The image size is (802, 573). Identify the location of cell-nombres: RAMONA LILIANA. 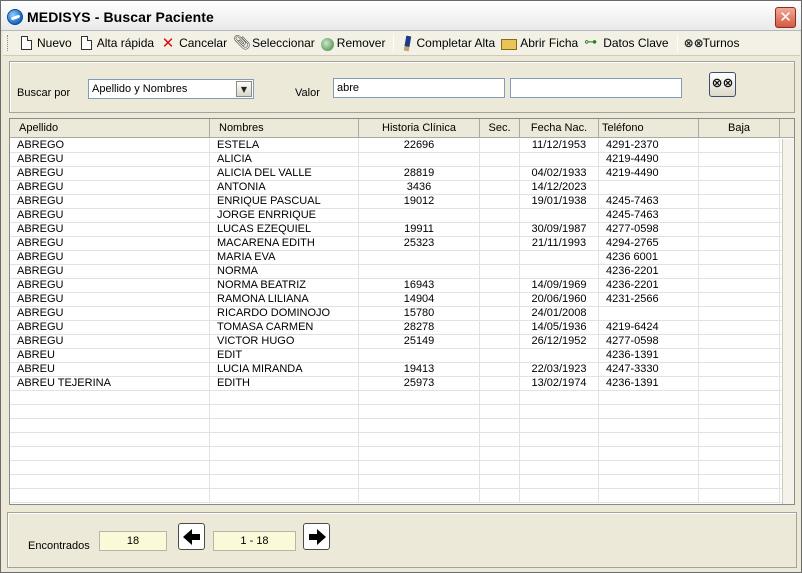
(284, 300).